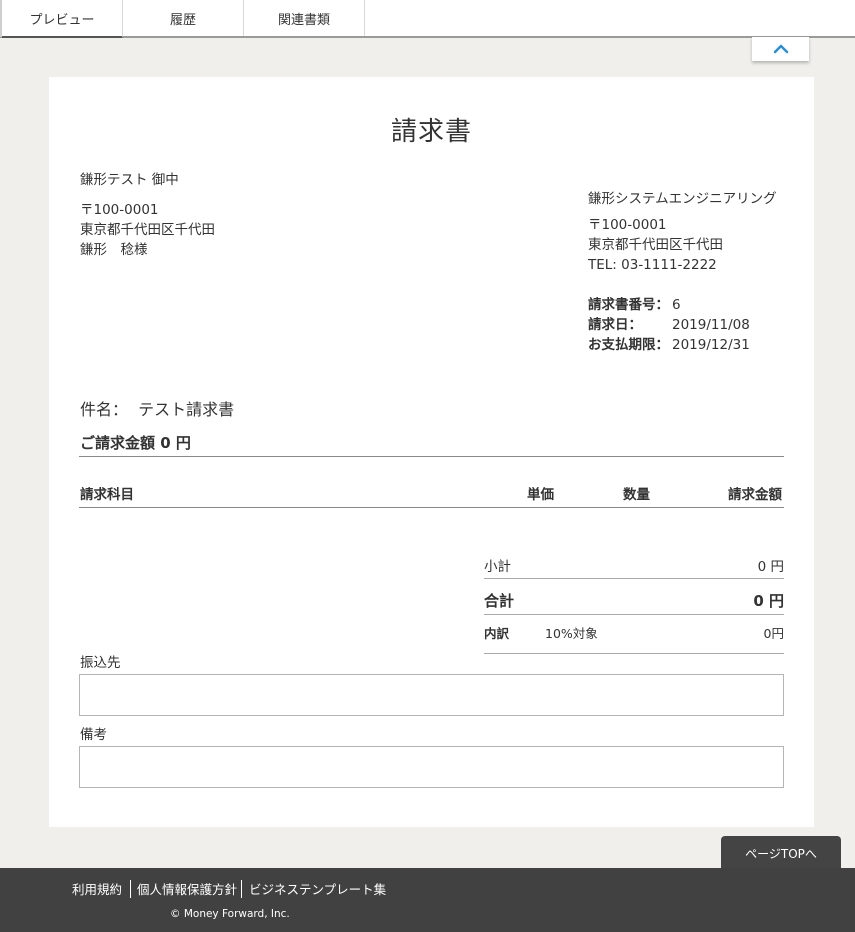 Image resolution: width=855 pixels, height=932 pixels. What do you see at coordinates (431, 767) in the screenshot?
I see `notes-box` at bounding box center [431, 767].